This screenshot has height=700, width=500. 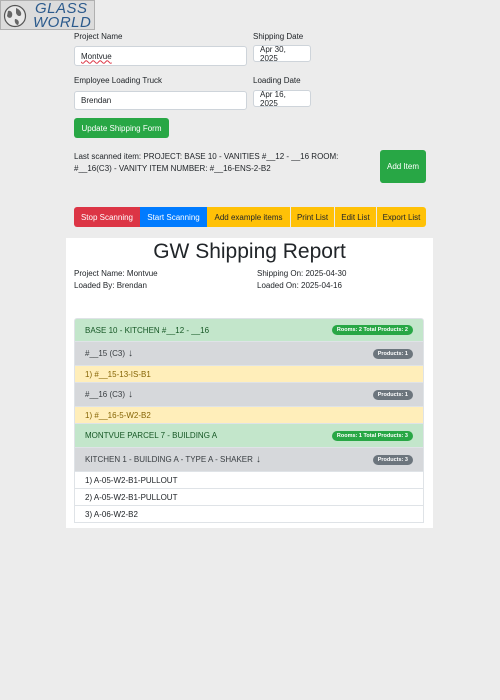 What do you see at coordinates (372, 330) in the screenshot?
I see `rooms-badge: Rooms: 2 Total Products: 2` at bounding box center [372, 330].